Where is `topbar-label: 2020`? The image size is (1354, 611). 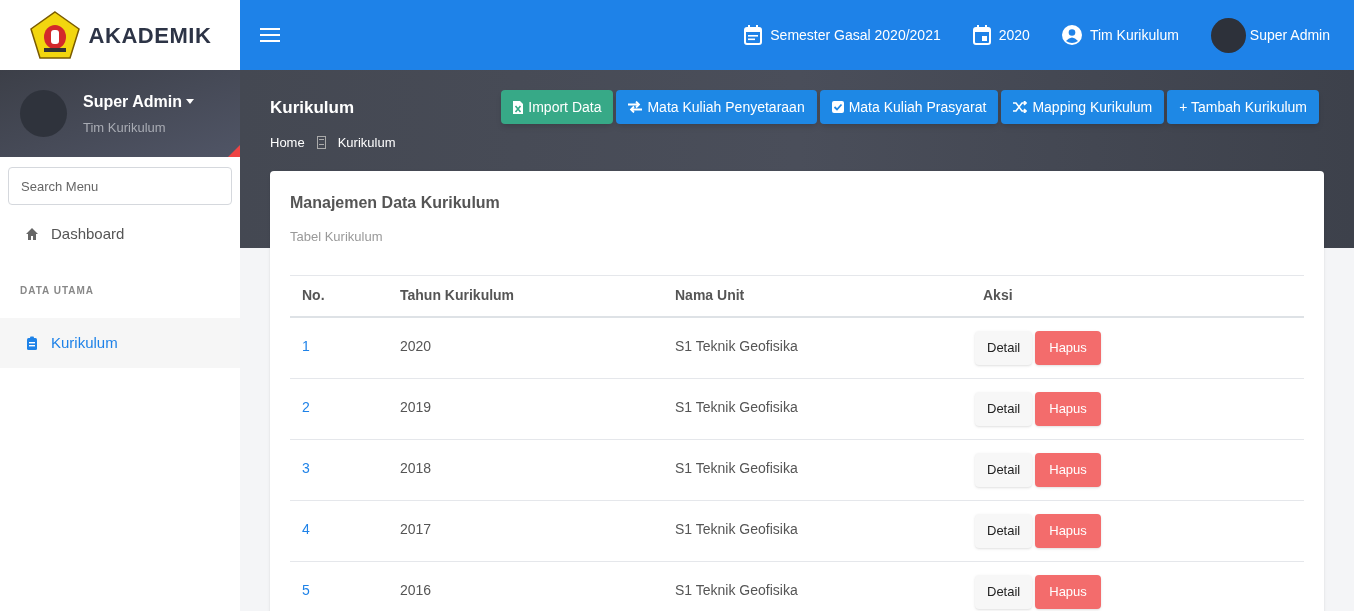 topbar-label: 2020 is located at coordinates (1014, 35).